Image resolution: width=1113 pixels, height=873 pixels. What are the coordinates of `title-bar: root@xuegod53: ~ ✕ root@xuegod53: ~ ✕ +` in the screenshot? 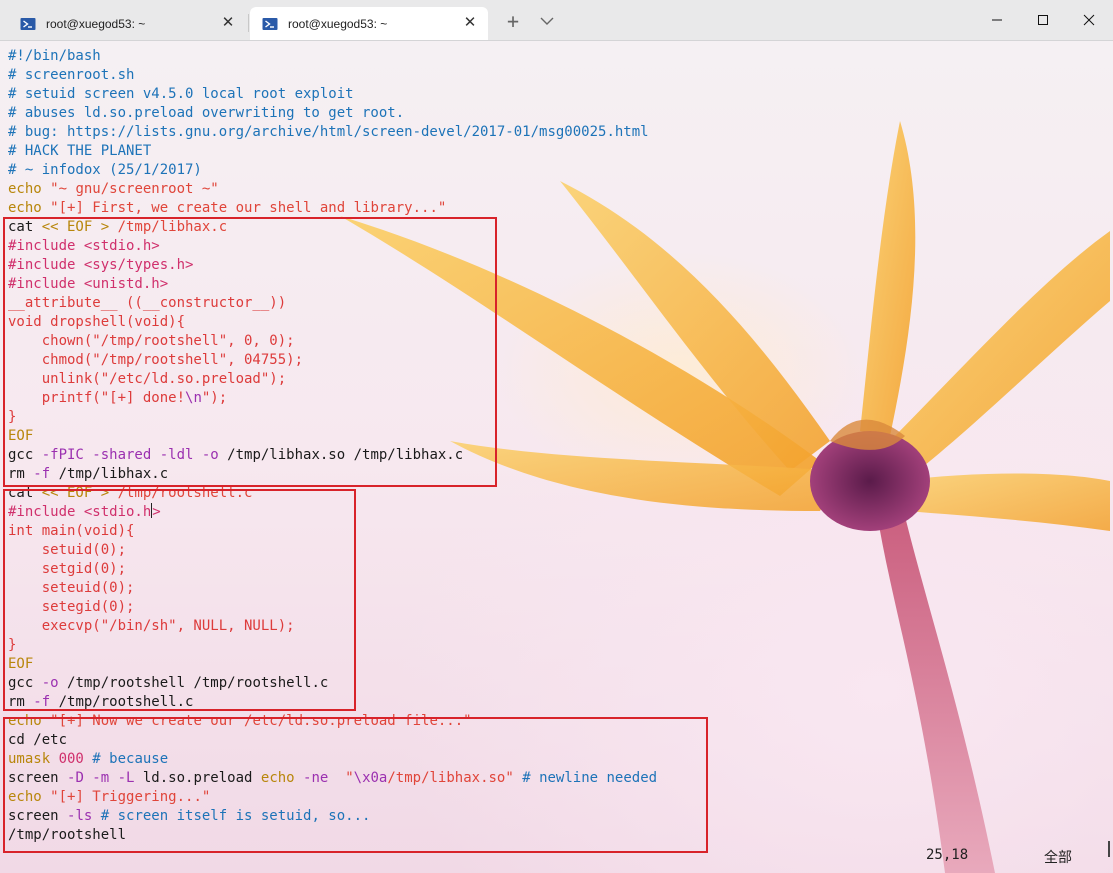 It's located at (556, 20).